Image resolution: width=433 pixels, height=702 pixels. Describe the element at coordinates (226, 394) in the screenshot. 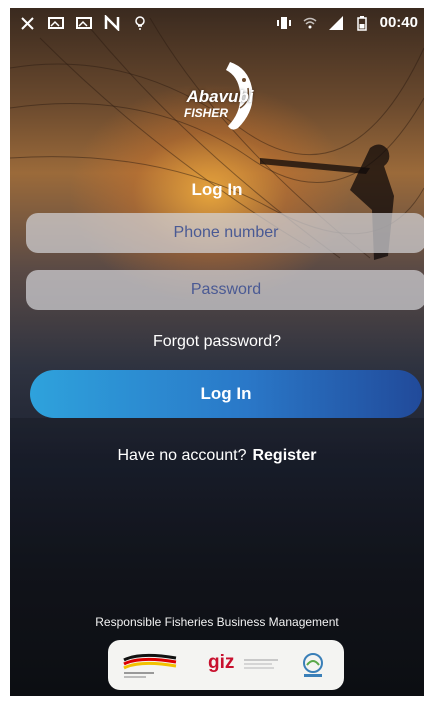

I see `login-button: Log In` at that location.